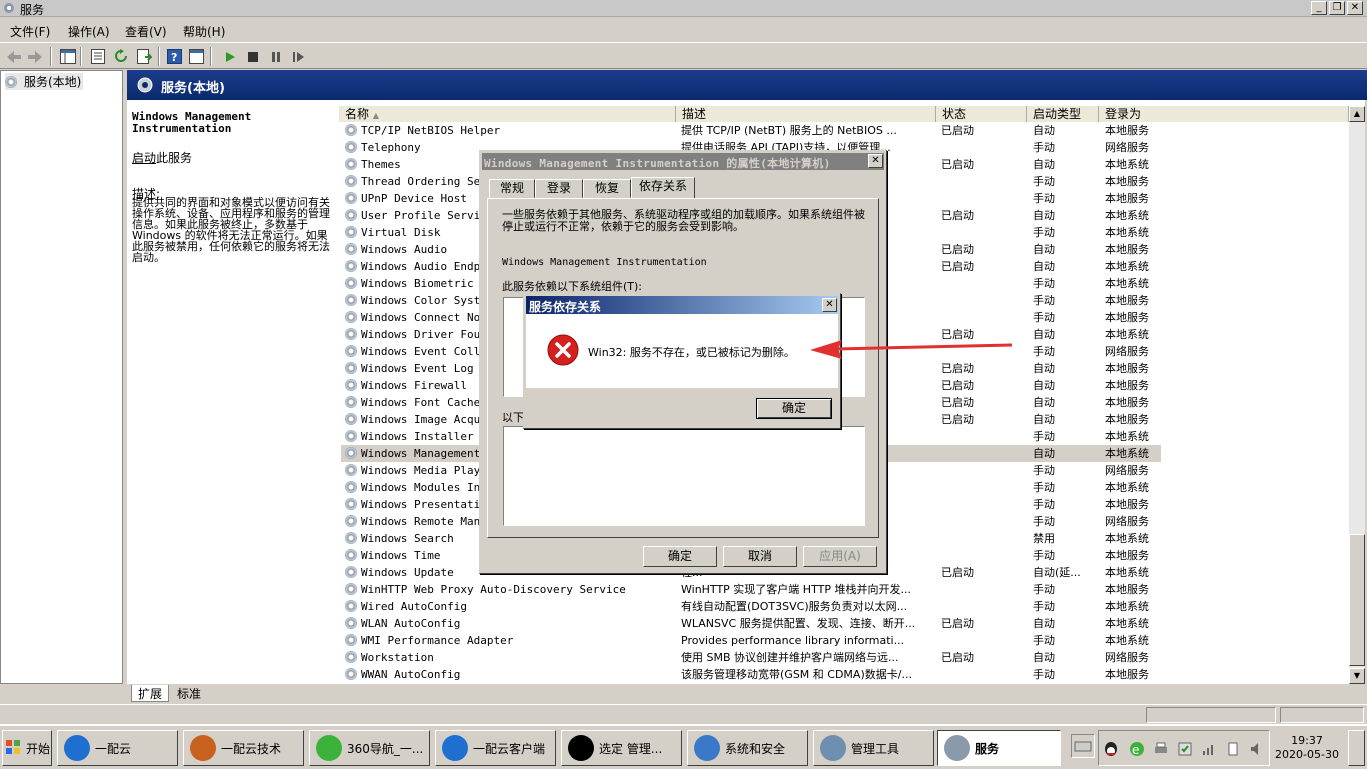 The height and width of the screenshot is (769, 1367). Describe the element at coordinates (1233, 750) in the screenshot. I see `battery-icon` at that location.